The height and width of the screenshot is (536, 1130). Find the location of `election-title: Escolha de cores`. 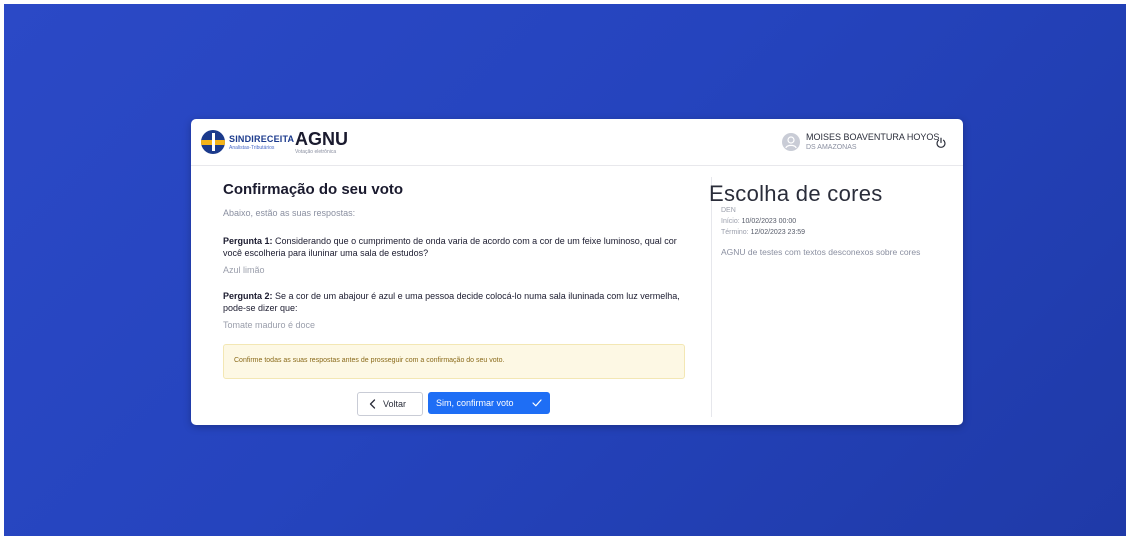

election-title: Escolha de cores is located at coordinates (796, 193).